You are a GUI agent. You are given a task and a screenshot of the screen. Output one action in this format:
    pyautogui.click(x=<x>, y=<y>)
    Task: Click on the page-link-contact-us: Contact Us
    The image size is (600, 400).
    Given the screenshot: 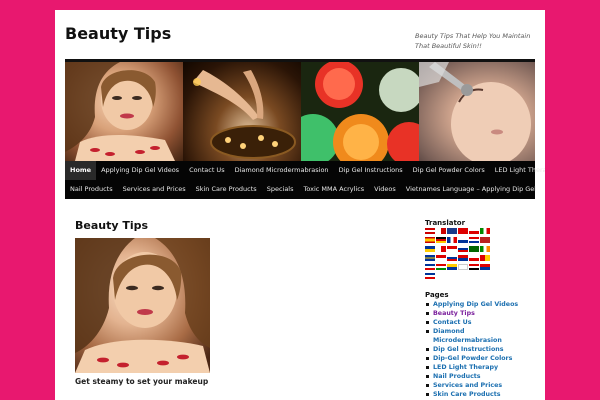 What is the action you would take?
    pyautogui.click(x=479, y=322)
    